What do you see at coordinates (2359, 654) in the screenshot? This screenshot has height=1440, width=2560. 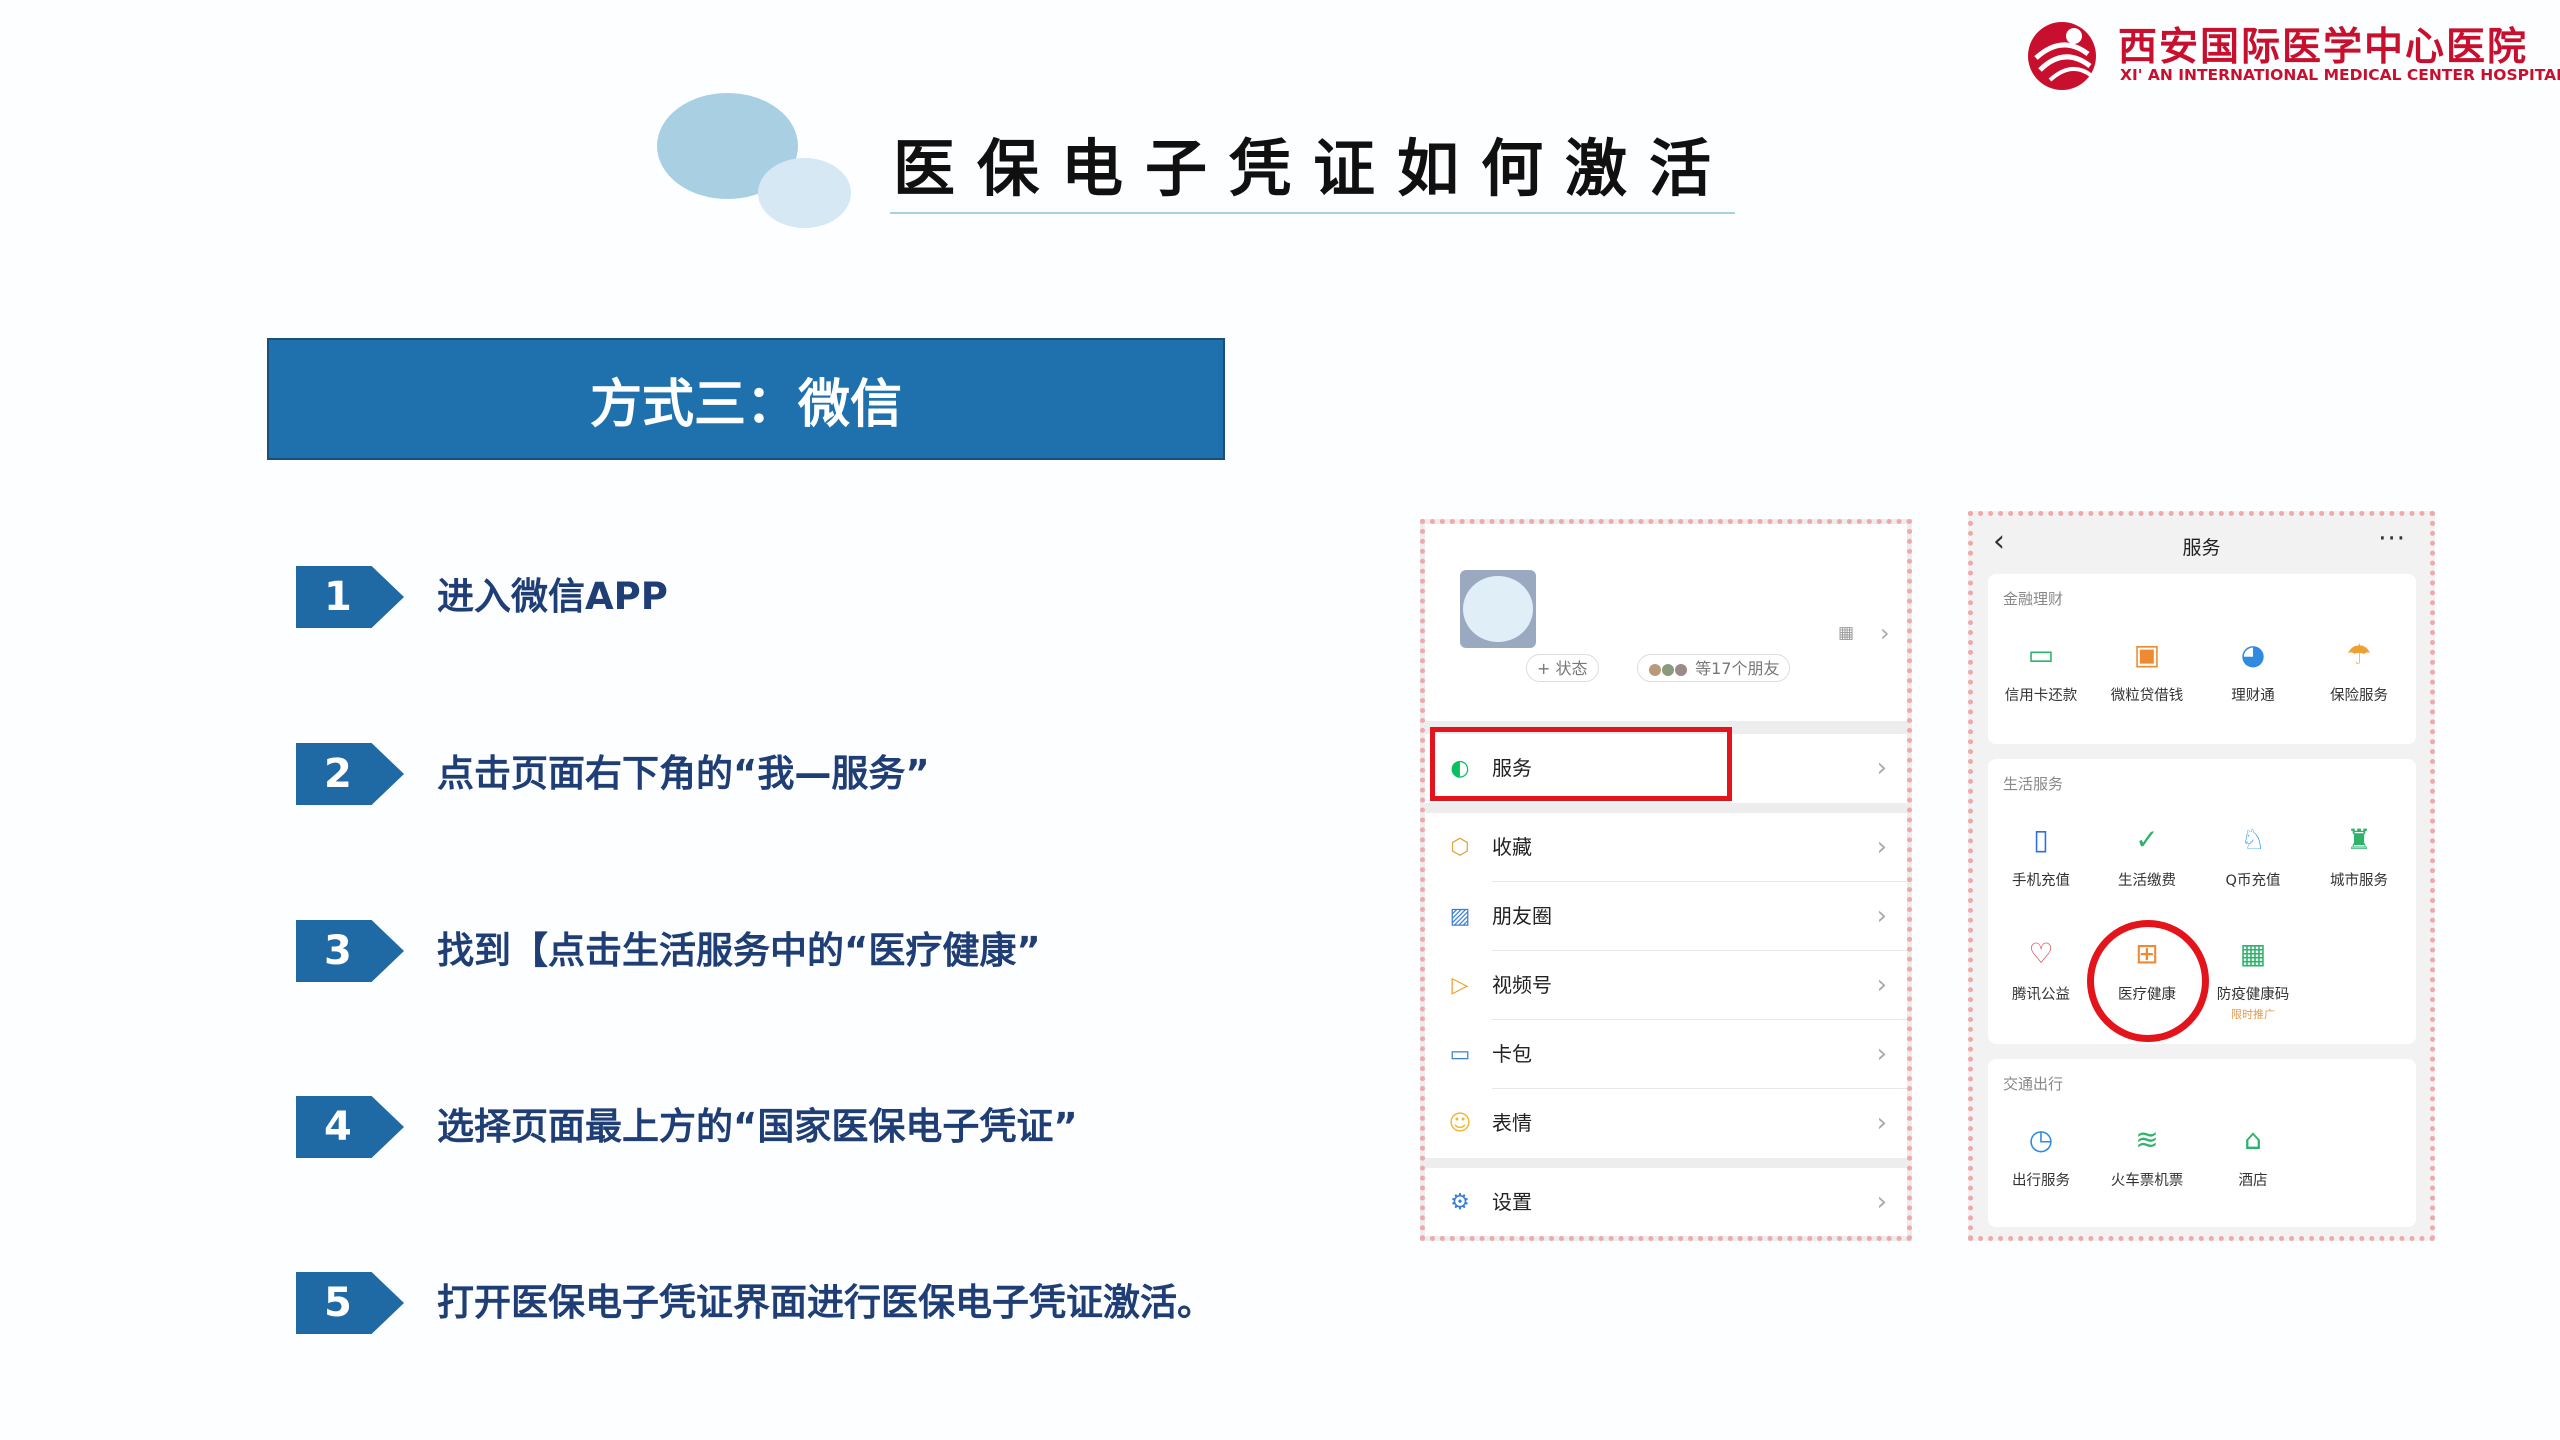 I see `insurance-umbrella-icon: ☂` at bounding box center [2359, 654].